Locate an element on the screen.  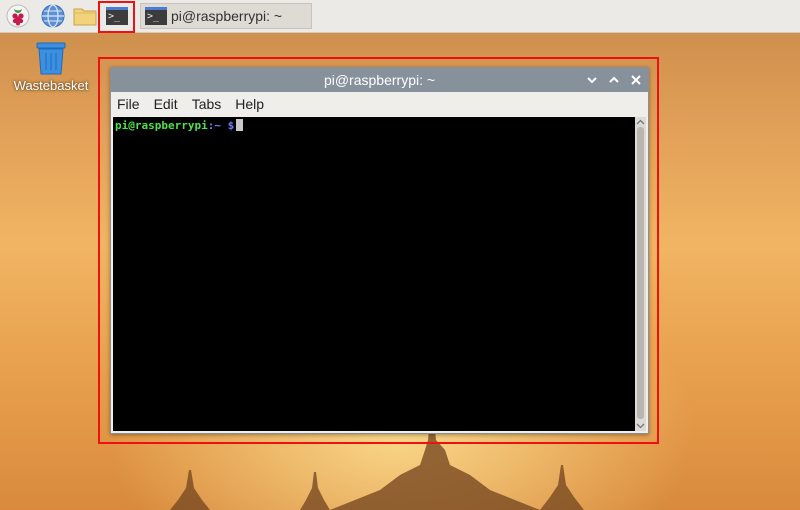
menu-help: Help is located at coordinates (249, 104).